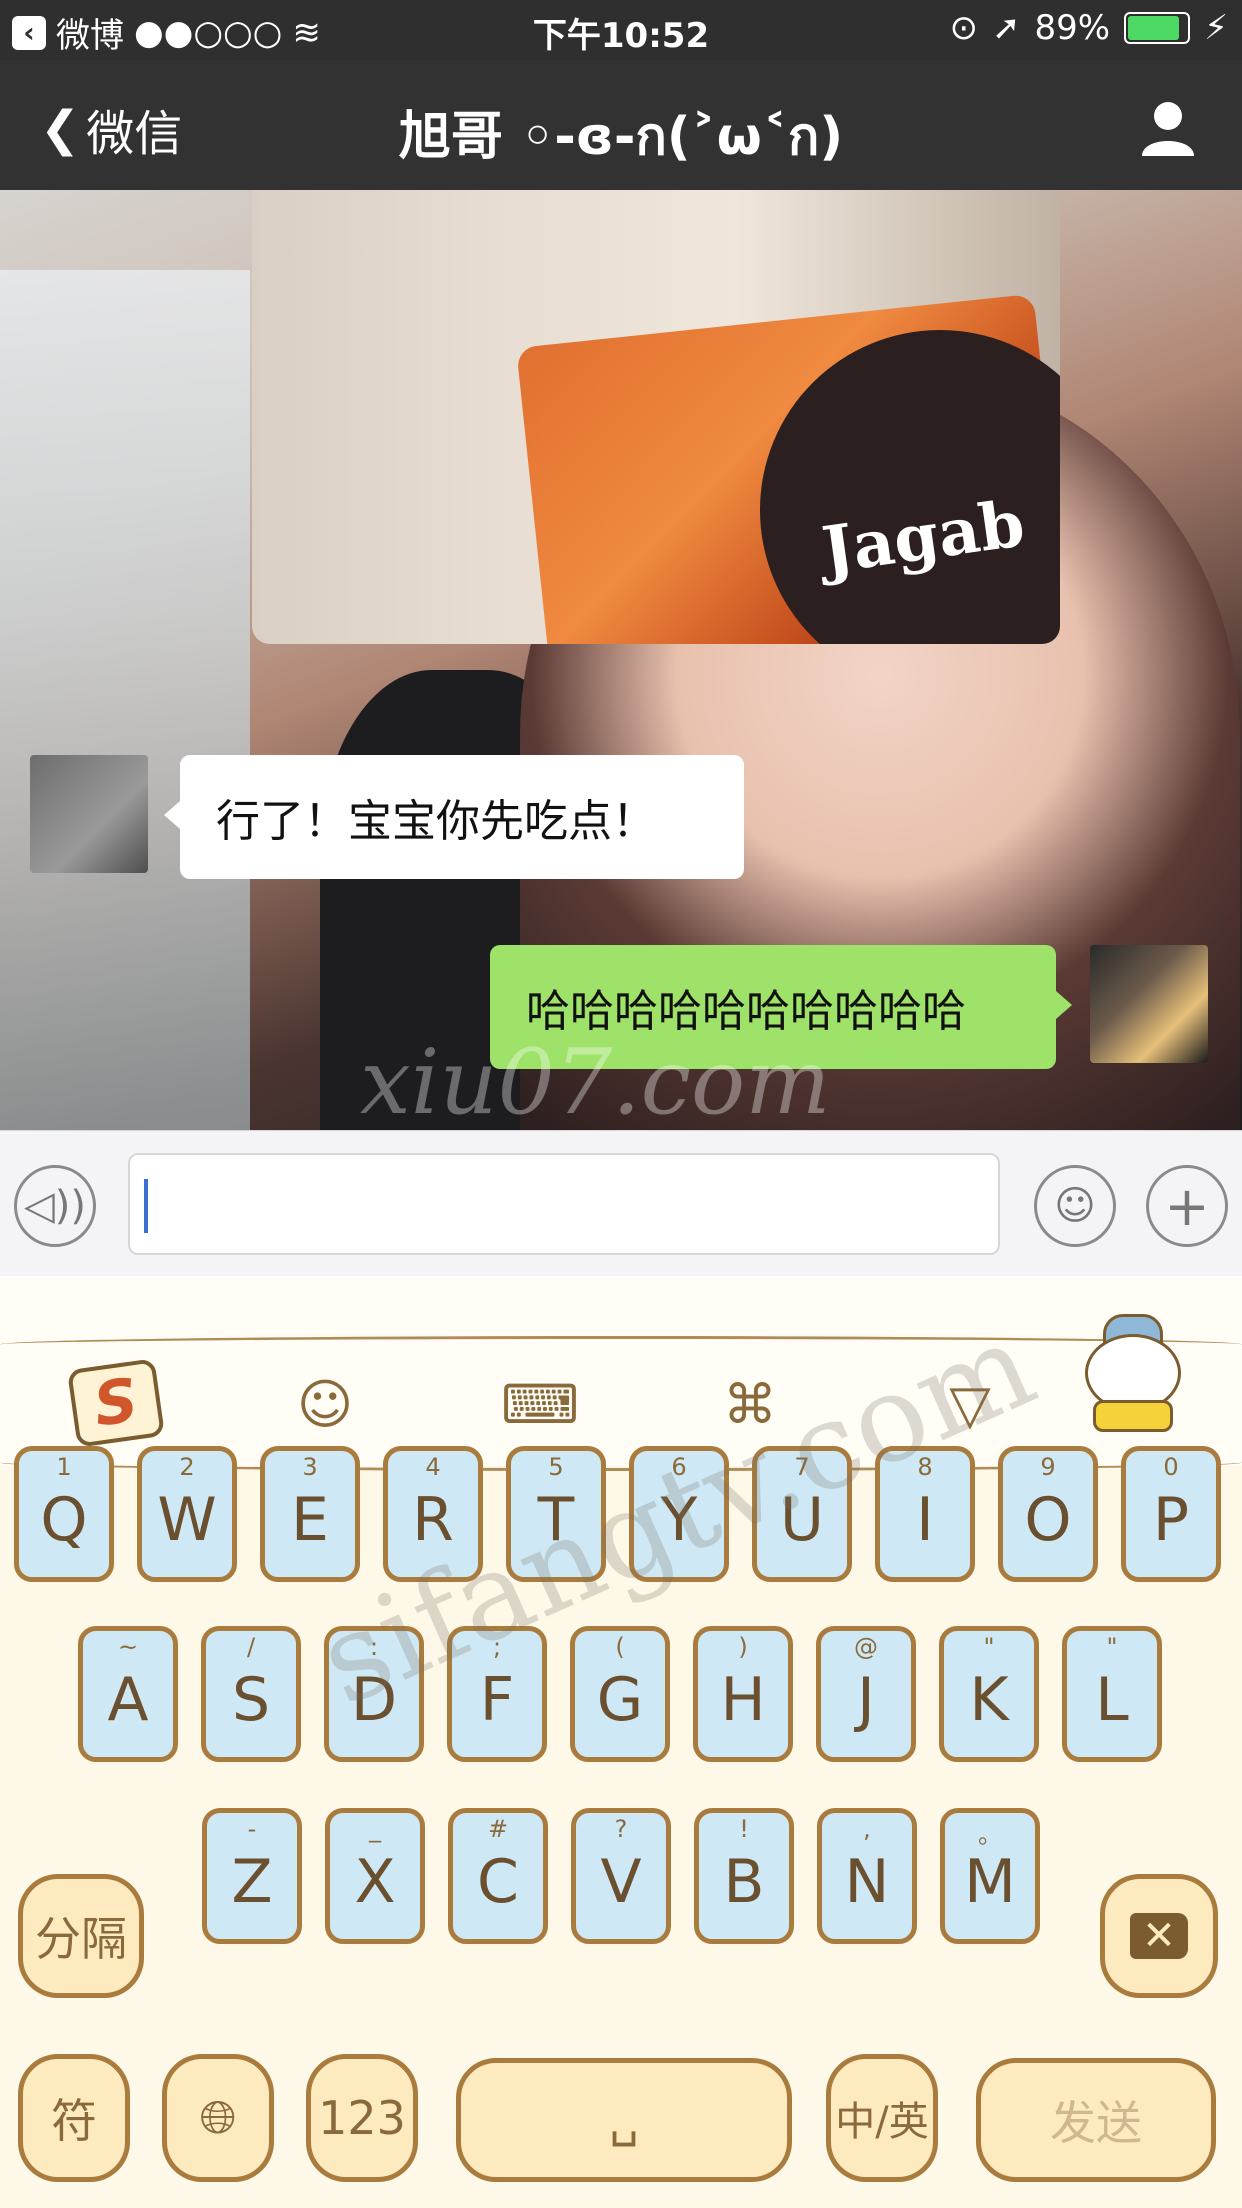 Image resolution: width=1242 pixels, height=2208 pixels. I want to click on input-bar: ◁)) ☺ +, so click(621, 1203).